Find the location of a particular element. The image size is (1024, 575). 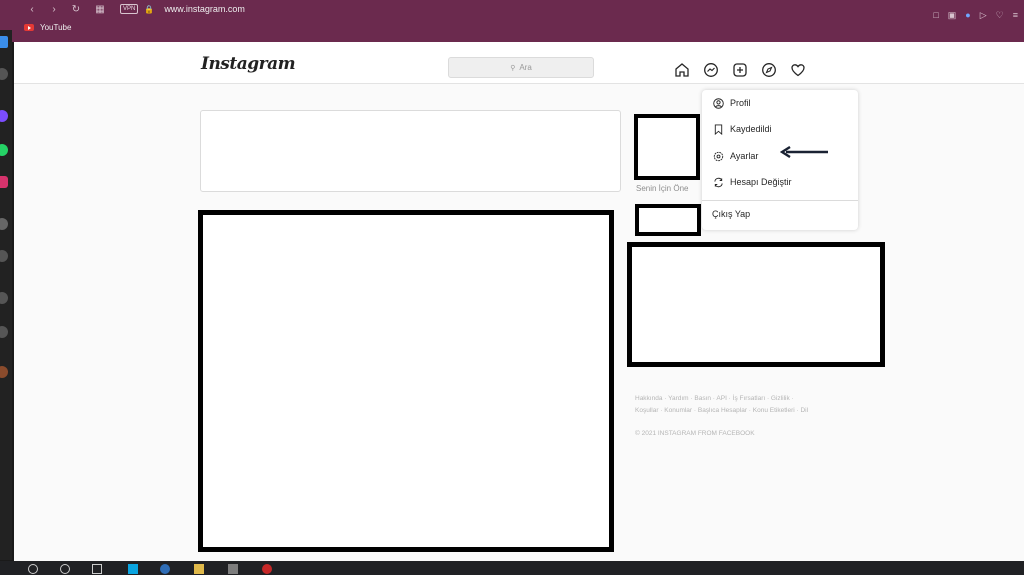

heart-sidebar-icon is located at coordinates (4, 298).